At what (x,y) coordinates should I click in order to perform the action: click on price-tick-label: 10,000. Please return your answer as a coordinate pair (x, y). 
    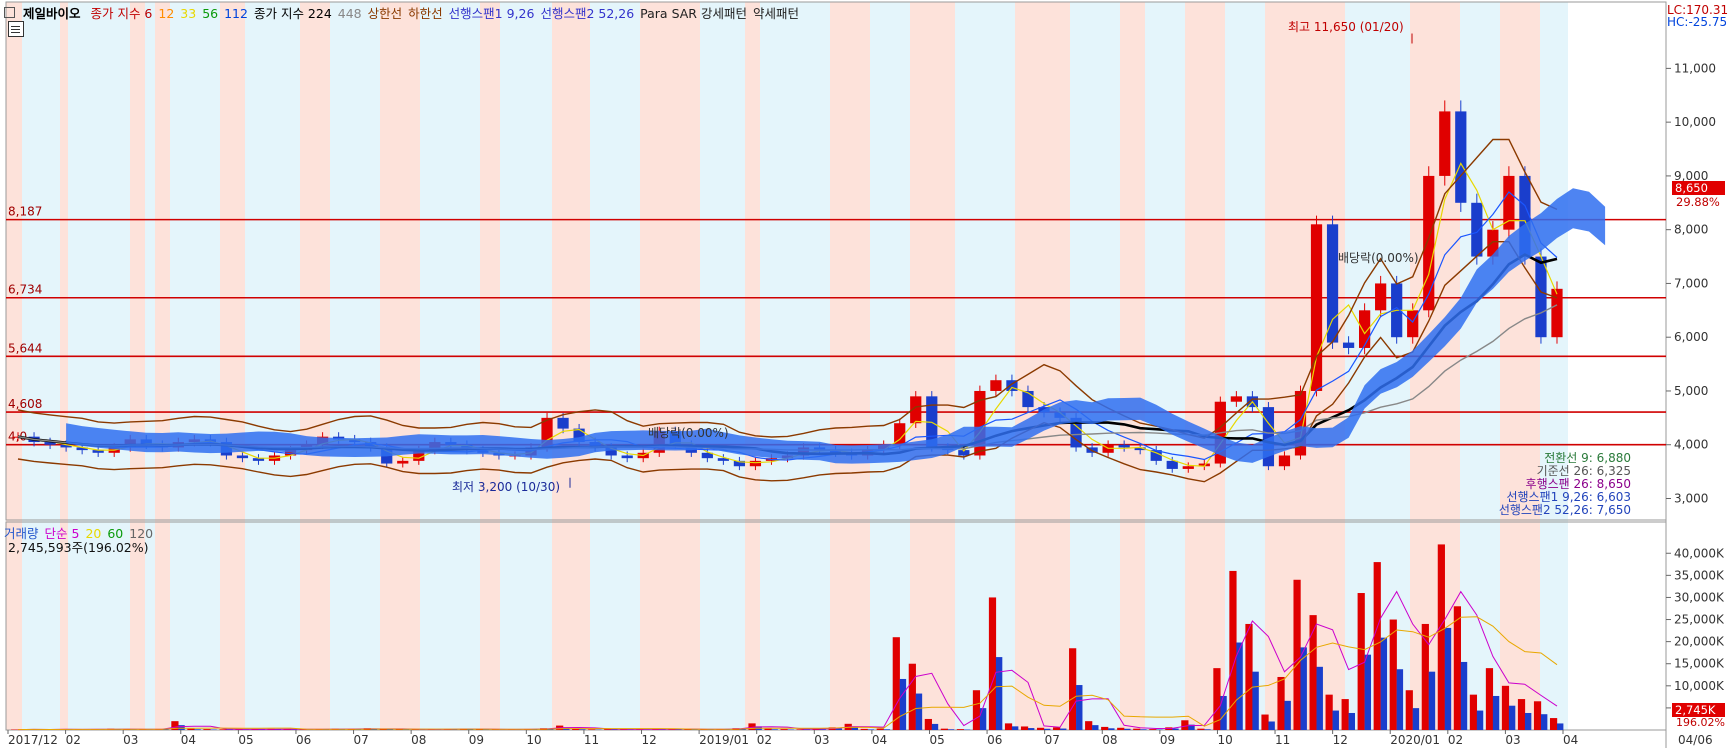
    Looking at the image, I should click on (1695, 122).